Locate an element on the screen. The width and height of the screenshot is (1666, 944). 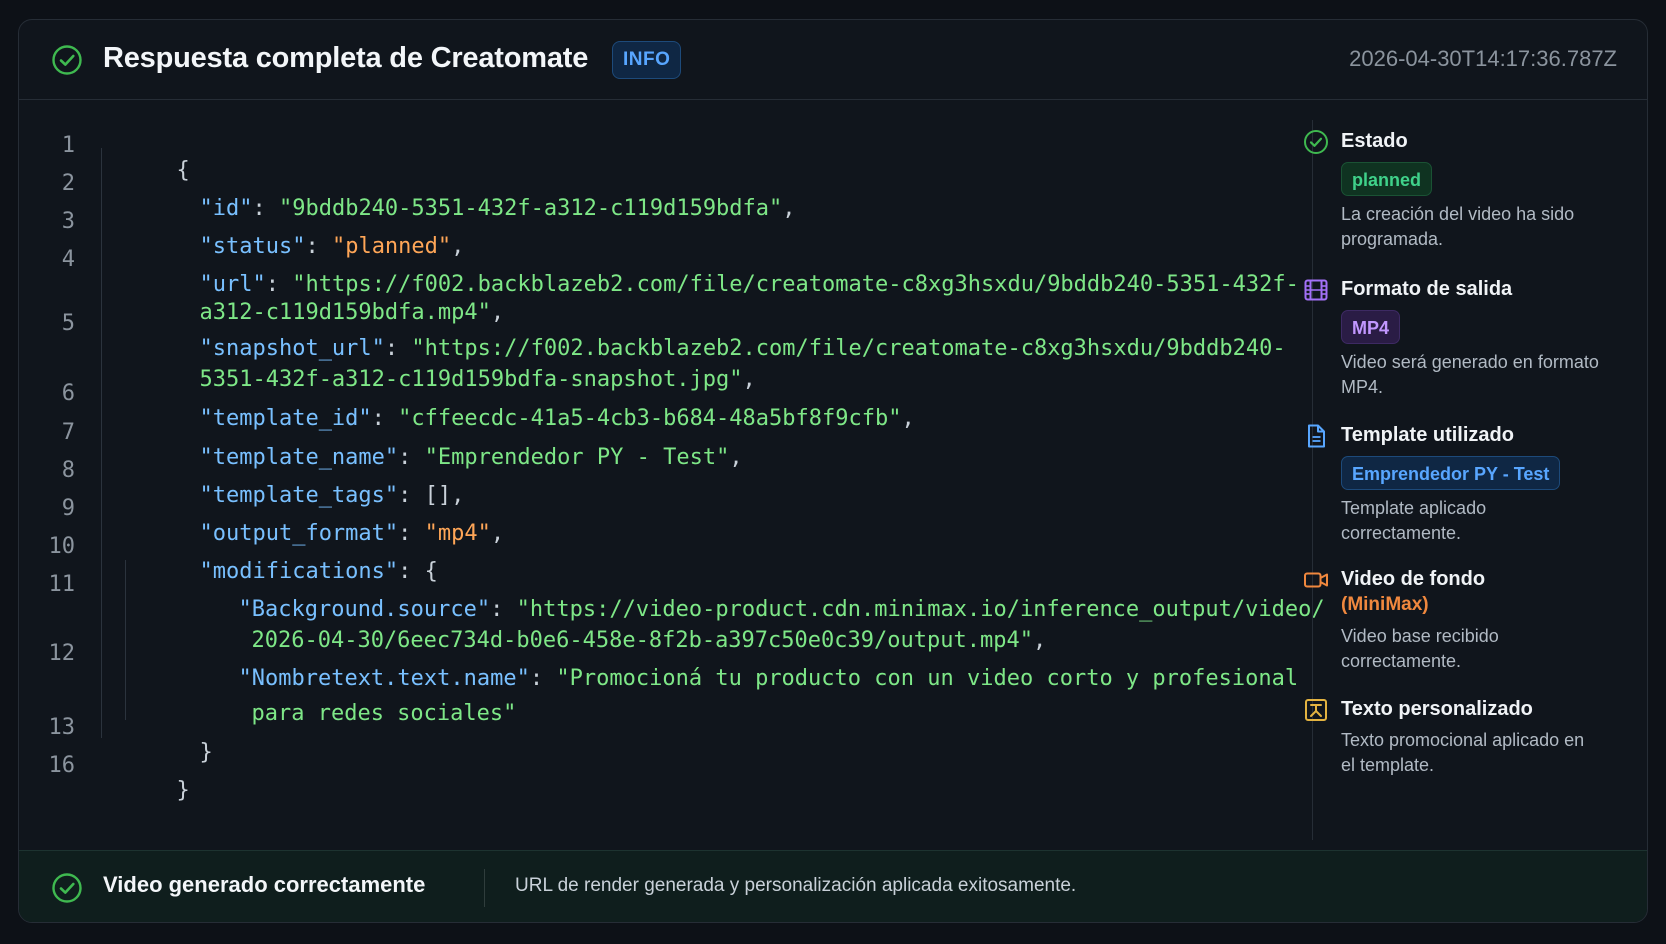
indent-guide is located at coordinates (101, 443).